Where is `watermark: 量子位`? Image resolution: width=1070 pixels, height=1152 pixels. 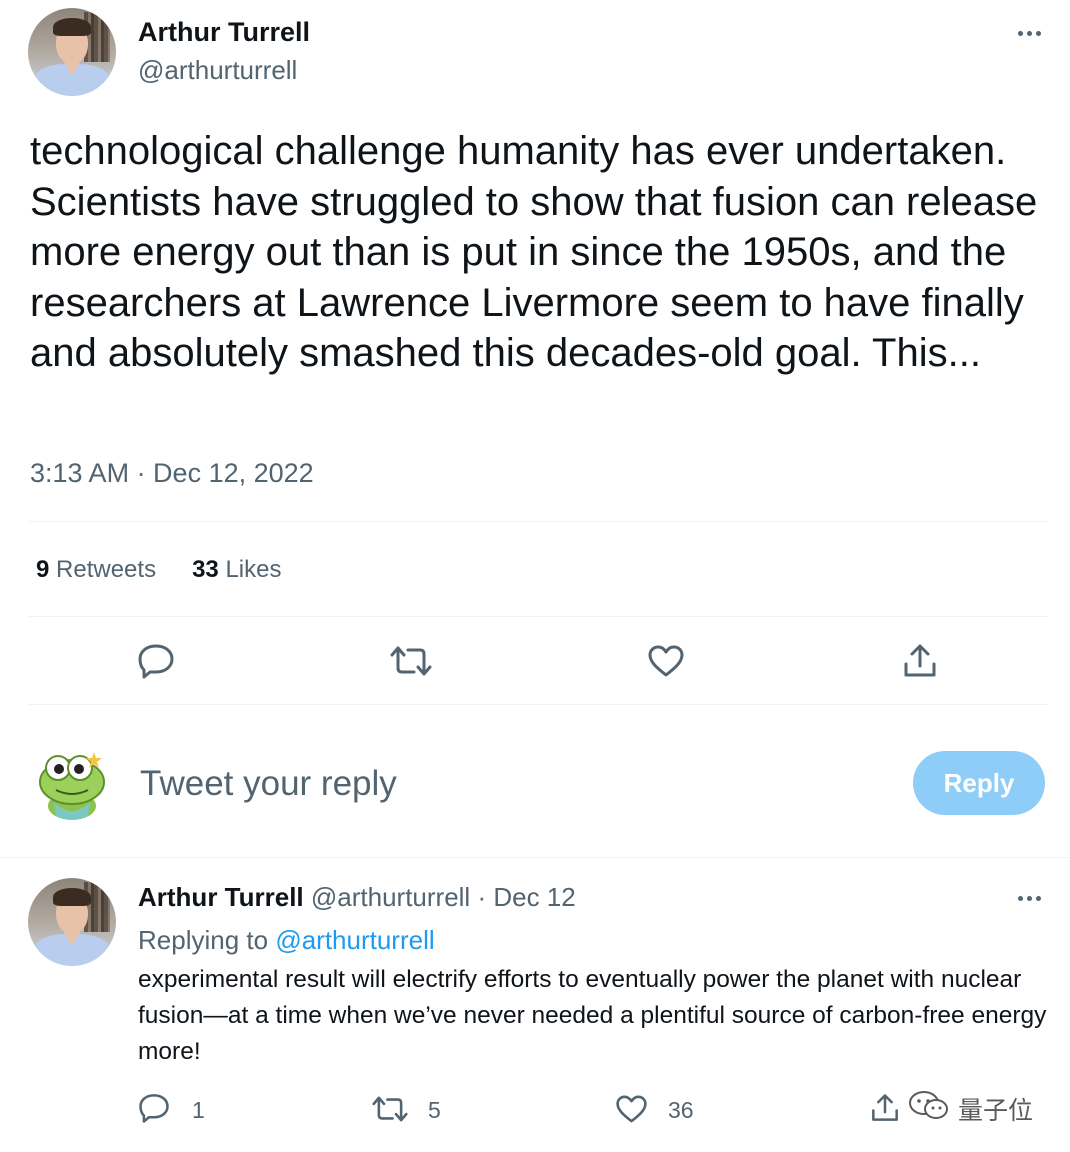
watermark: 量子位 is located at coordinates (970, 1108).